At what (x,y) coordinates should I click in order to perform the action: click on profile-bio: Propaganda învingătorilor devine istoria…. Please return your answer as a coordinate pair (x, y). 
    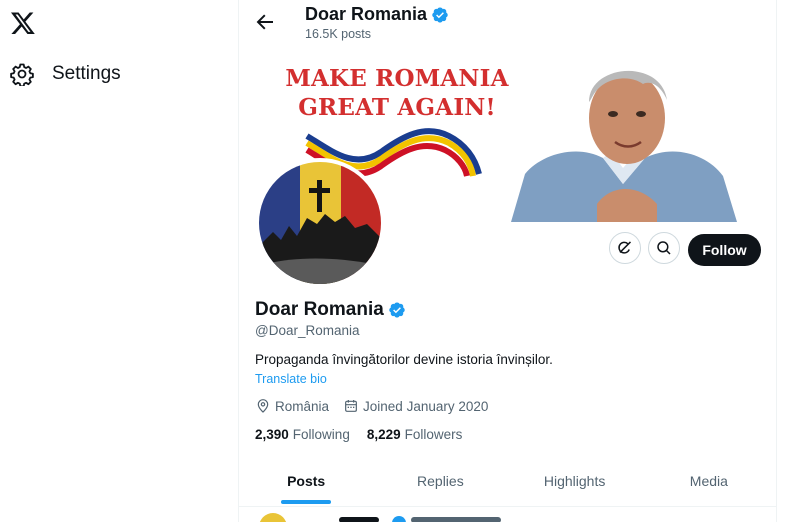
    Looking at the image, I should click on (404, 359).